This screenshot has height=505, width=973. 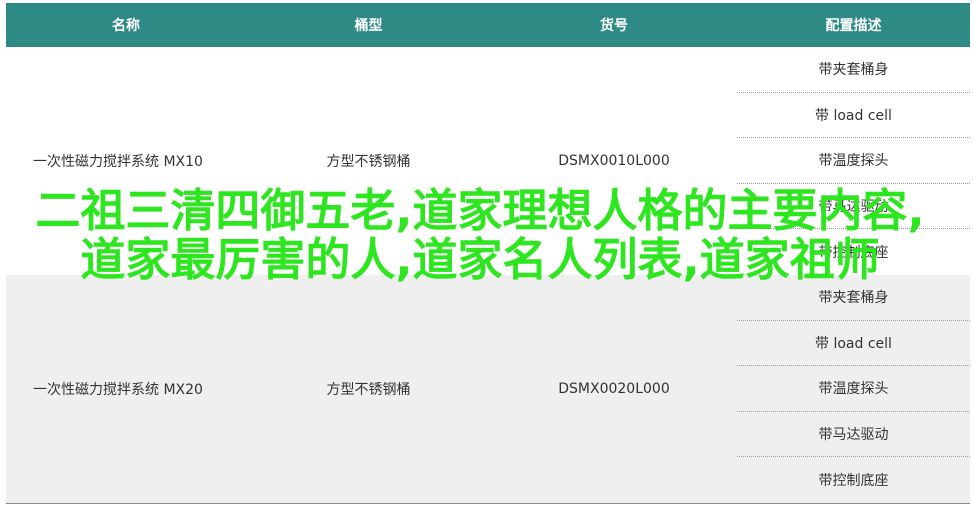 I want to click on config-list: 带夹套桶身 带 load cell 带温度探头 带马达驱动 带控制底座, so click(x=853, y=389).